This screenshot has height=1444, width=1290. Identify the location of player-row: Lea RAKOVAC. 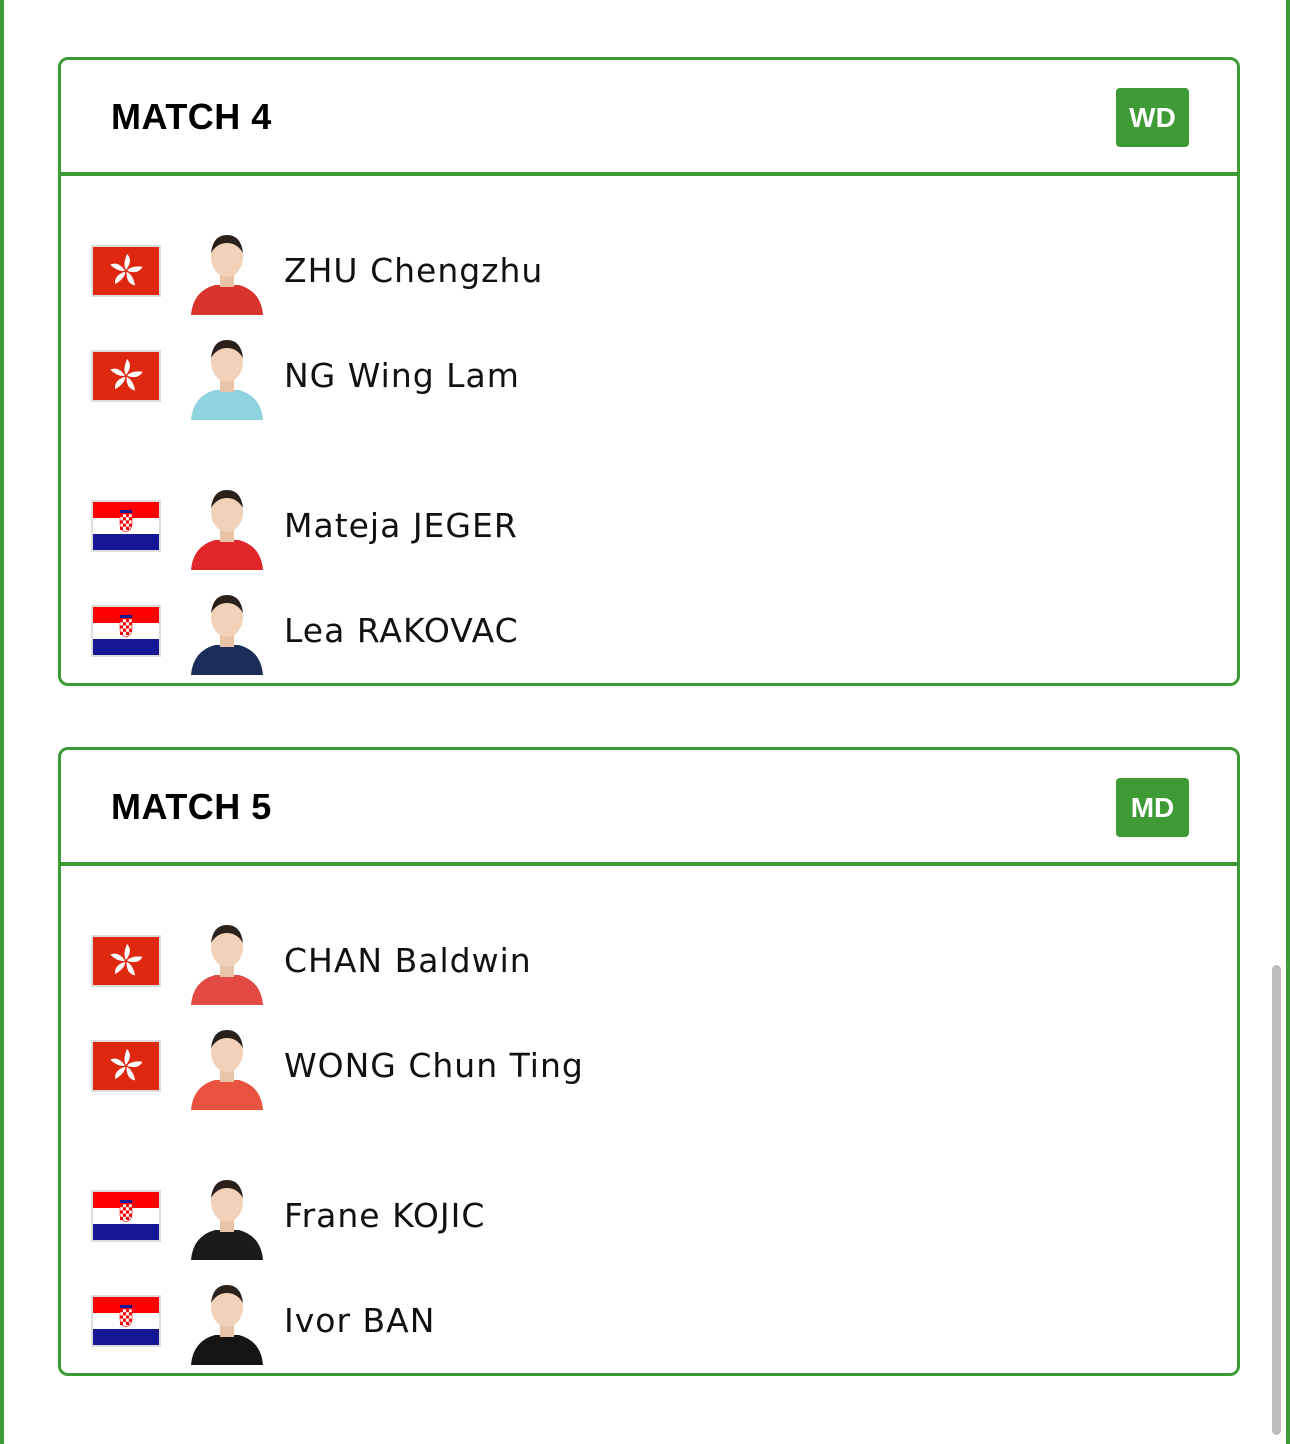
(649, 631).